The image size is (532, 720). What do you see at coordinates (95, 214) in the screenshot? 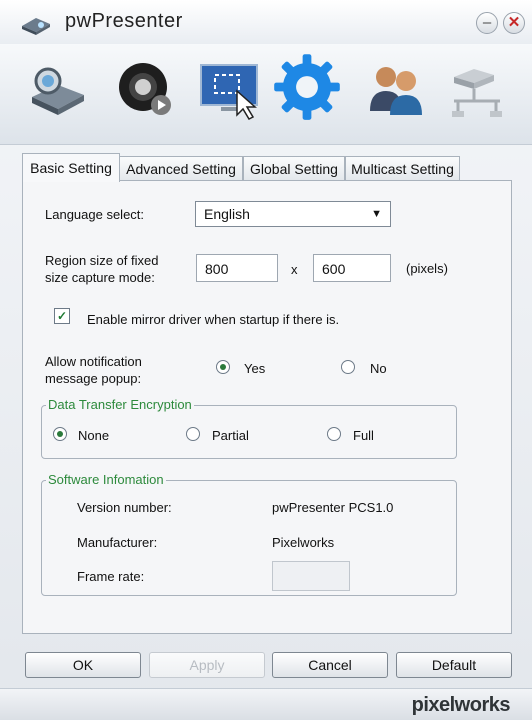
I see `language-label: Language select:` at bounding box center [95, 214].